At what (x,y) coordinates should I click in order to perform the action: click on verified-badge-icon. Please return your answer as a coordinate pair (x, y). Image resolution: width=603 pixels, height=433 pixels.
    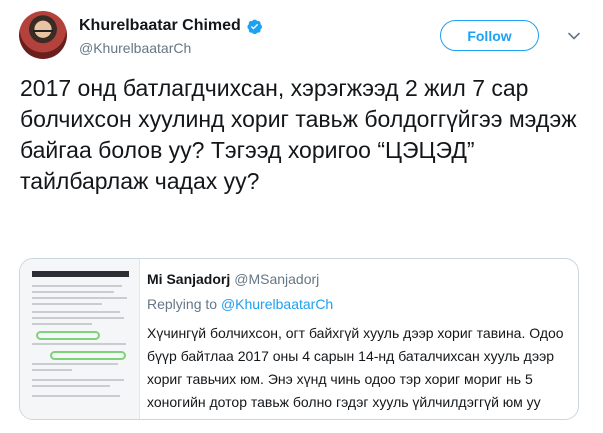
    Looking at the image, I should click on (254, 26).